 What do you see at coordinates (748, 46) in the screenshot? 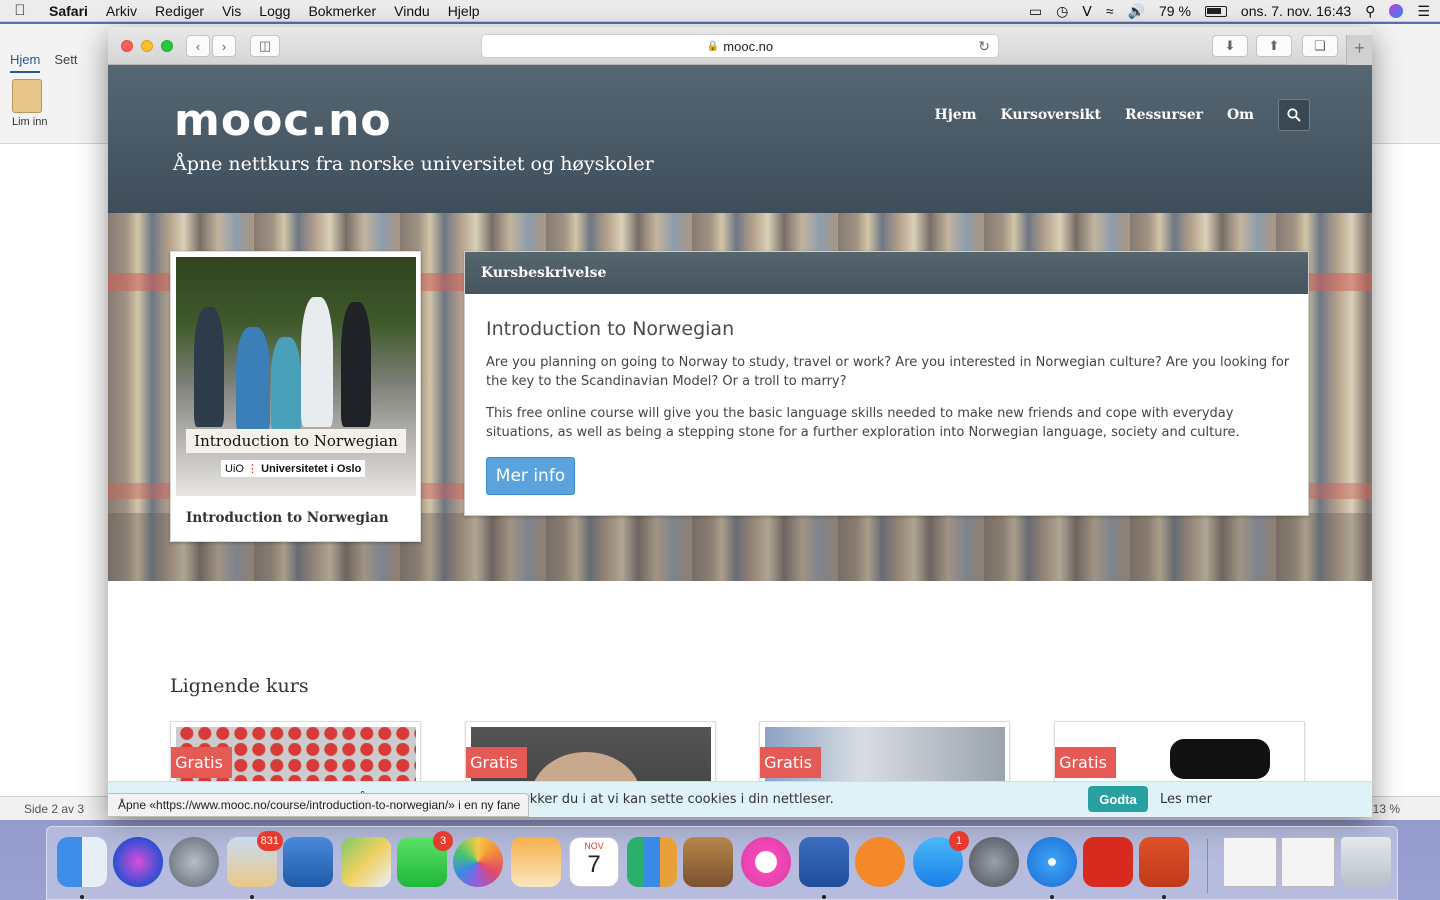
I see `url-text: mooc.no` at bounding box center [748, 46].